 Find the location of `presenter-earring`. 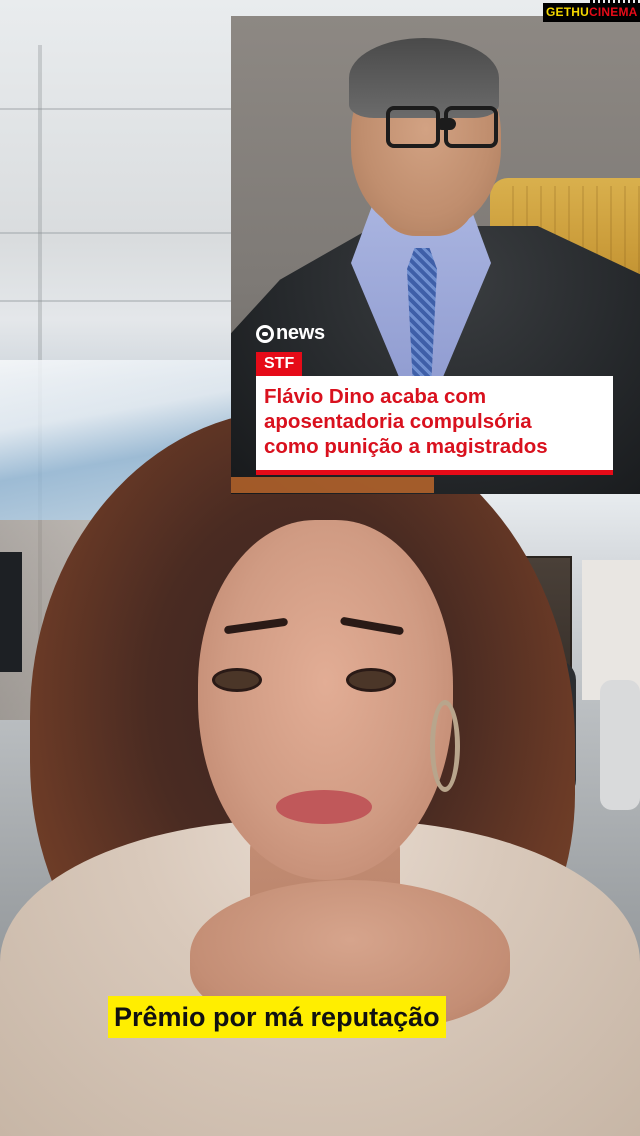

presenter-earring is located at coordinates (445, 746).